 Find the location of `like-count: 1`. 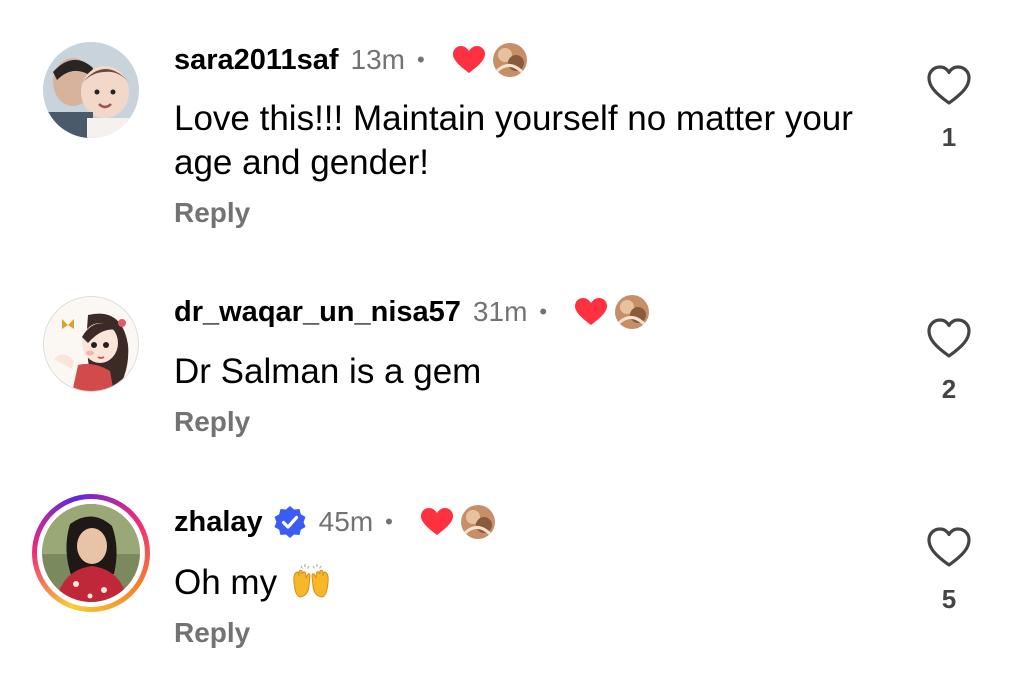

like-count: 1 is located at coordinates (949, 137).